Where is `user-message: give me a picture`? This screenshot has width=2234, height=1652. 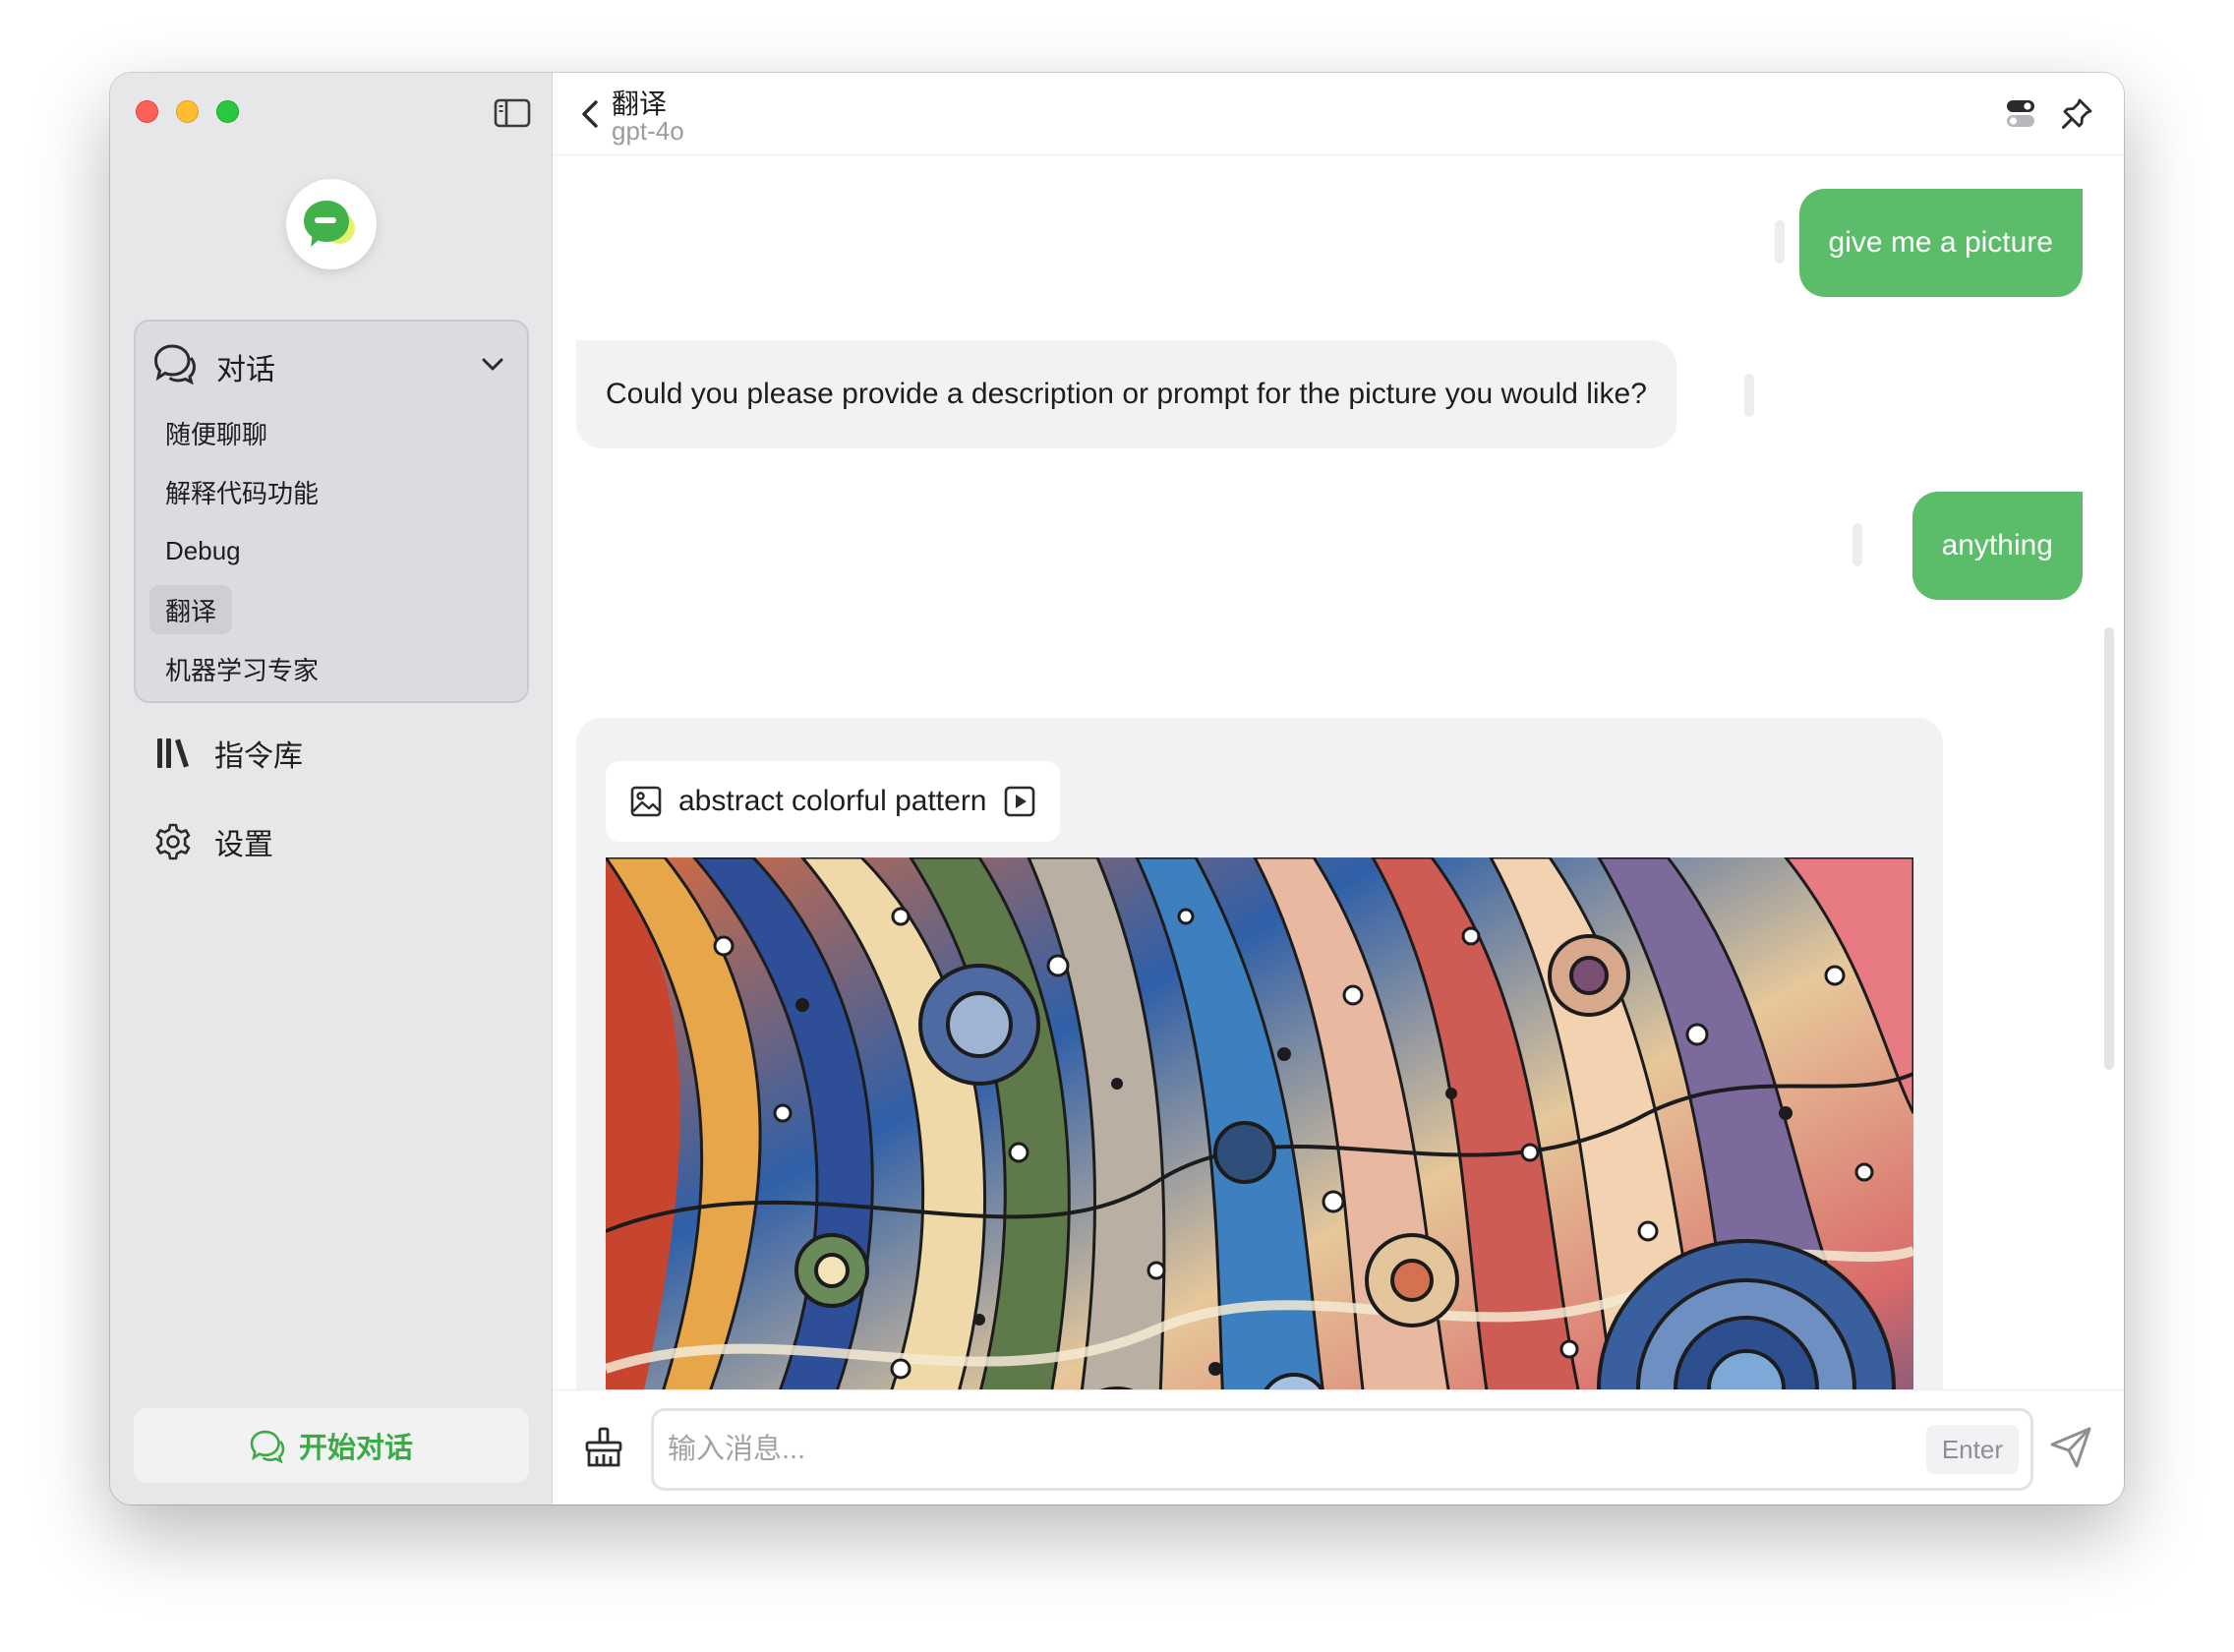 user-message: give me a picture is located at coordinates (1941, 243).